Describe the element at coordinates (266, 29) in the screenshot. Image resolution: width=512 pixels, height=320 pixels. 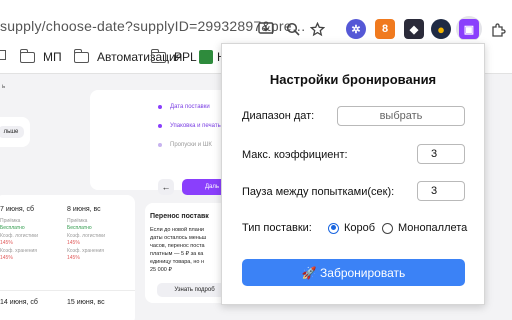
I see `install-icon` at that location.